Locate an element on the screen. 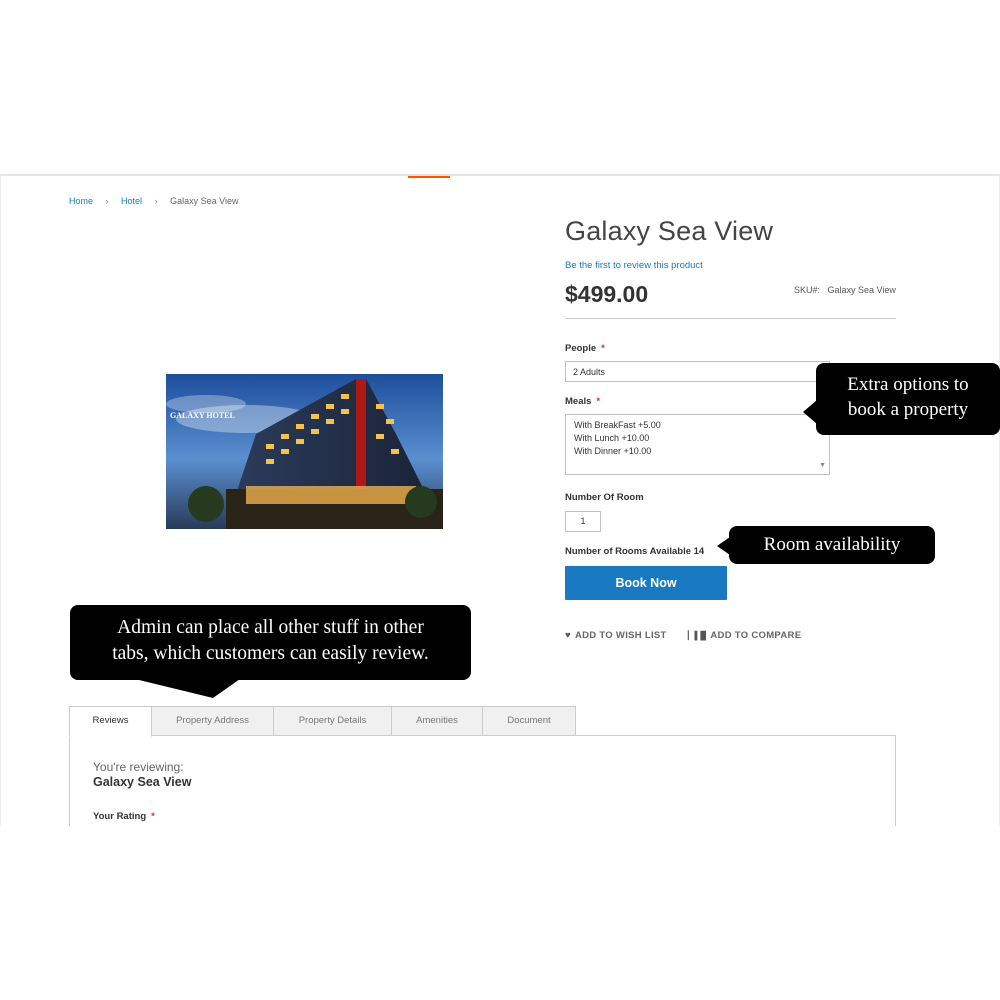  tab-property-details: Property Details is located at coordinates (332, 721).